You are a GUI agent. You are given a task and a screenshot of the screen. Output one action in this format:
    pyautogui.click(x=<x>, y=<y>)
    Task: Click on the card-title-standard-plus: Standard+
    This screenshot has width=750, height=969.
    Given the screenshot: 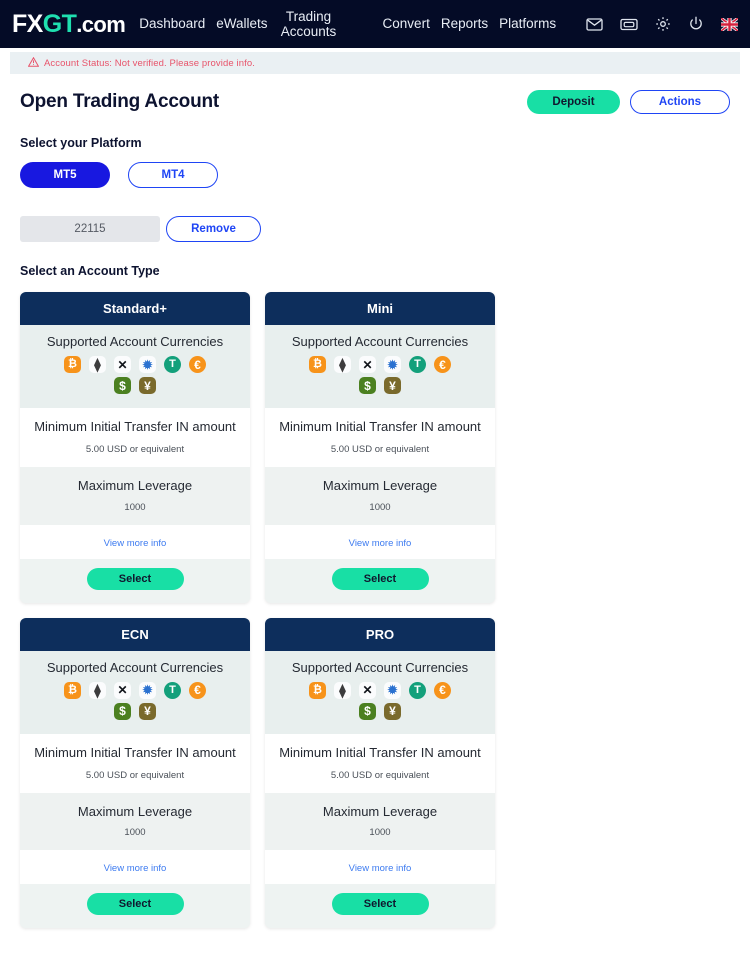 What is the action you would take?
    pyautogui.click(x=135, y=308)
    